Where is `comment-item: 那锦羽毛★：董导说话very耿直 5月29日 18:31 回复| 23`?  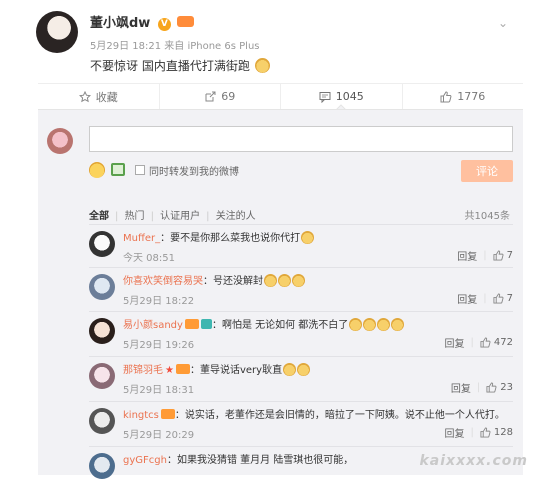 comment-item: 那锦羽毛★：董导说话very耿直 5月29日 18:31 回复| 23 is located at coordinates (301, 376).